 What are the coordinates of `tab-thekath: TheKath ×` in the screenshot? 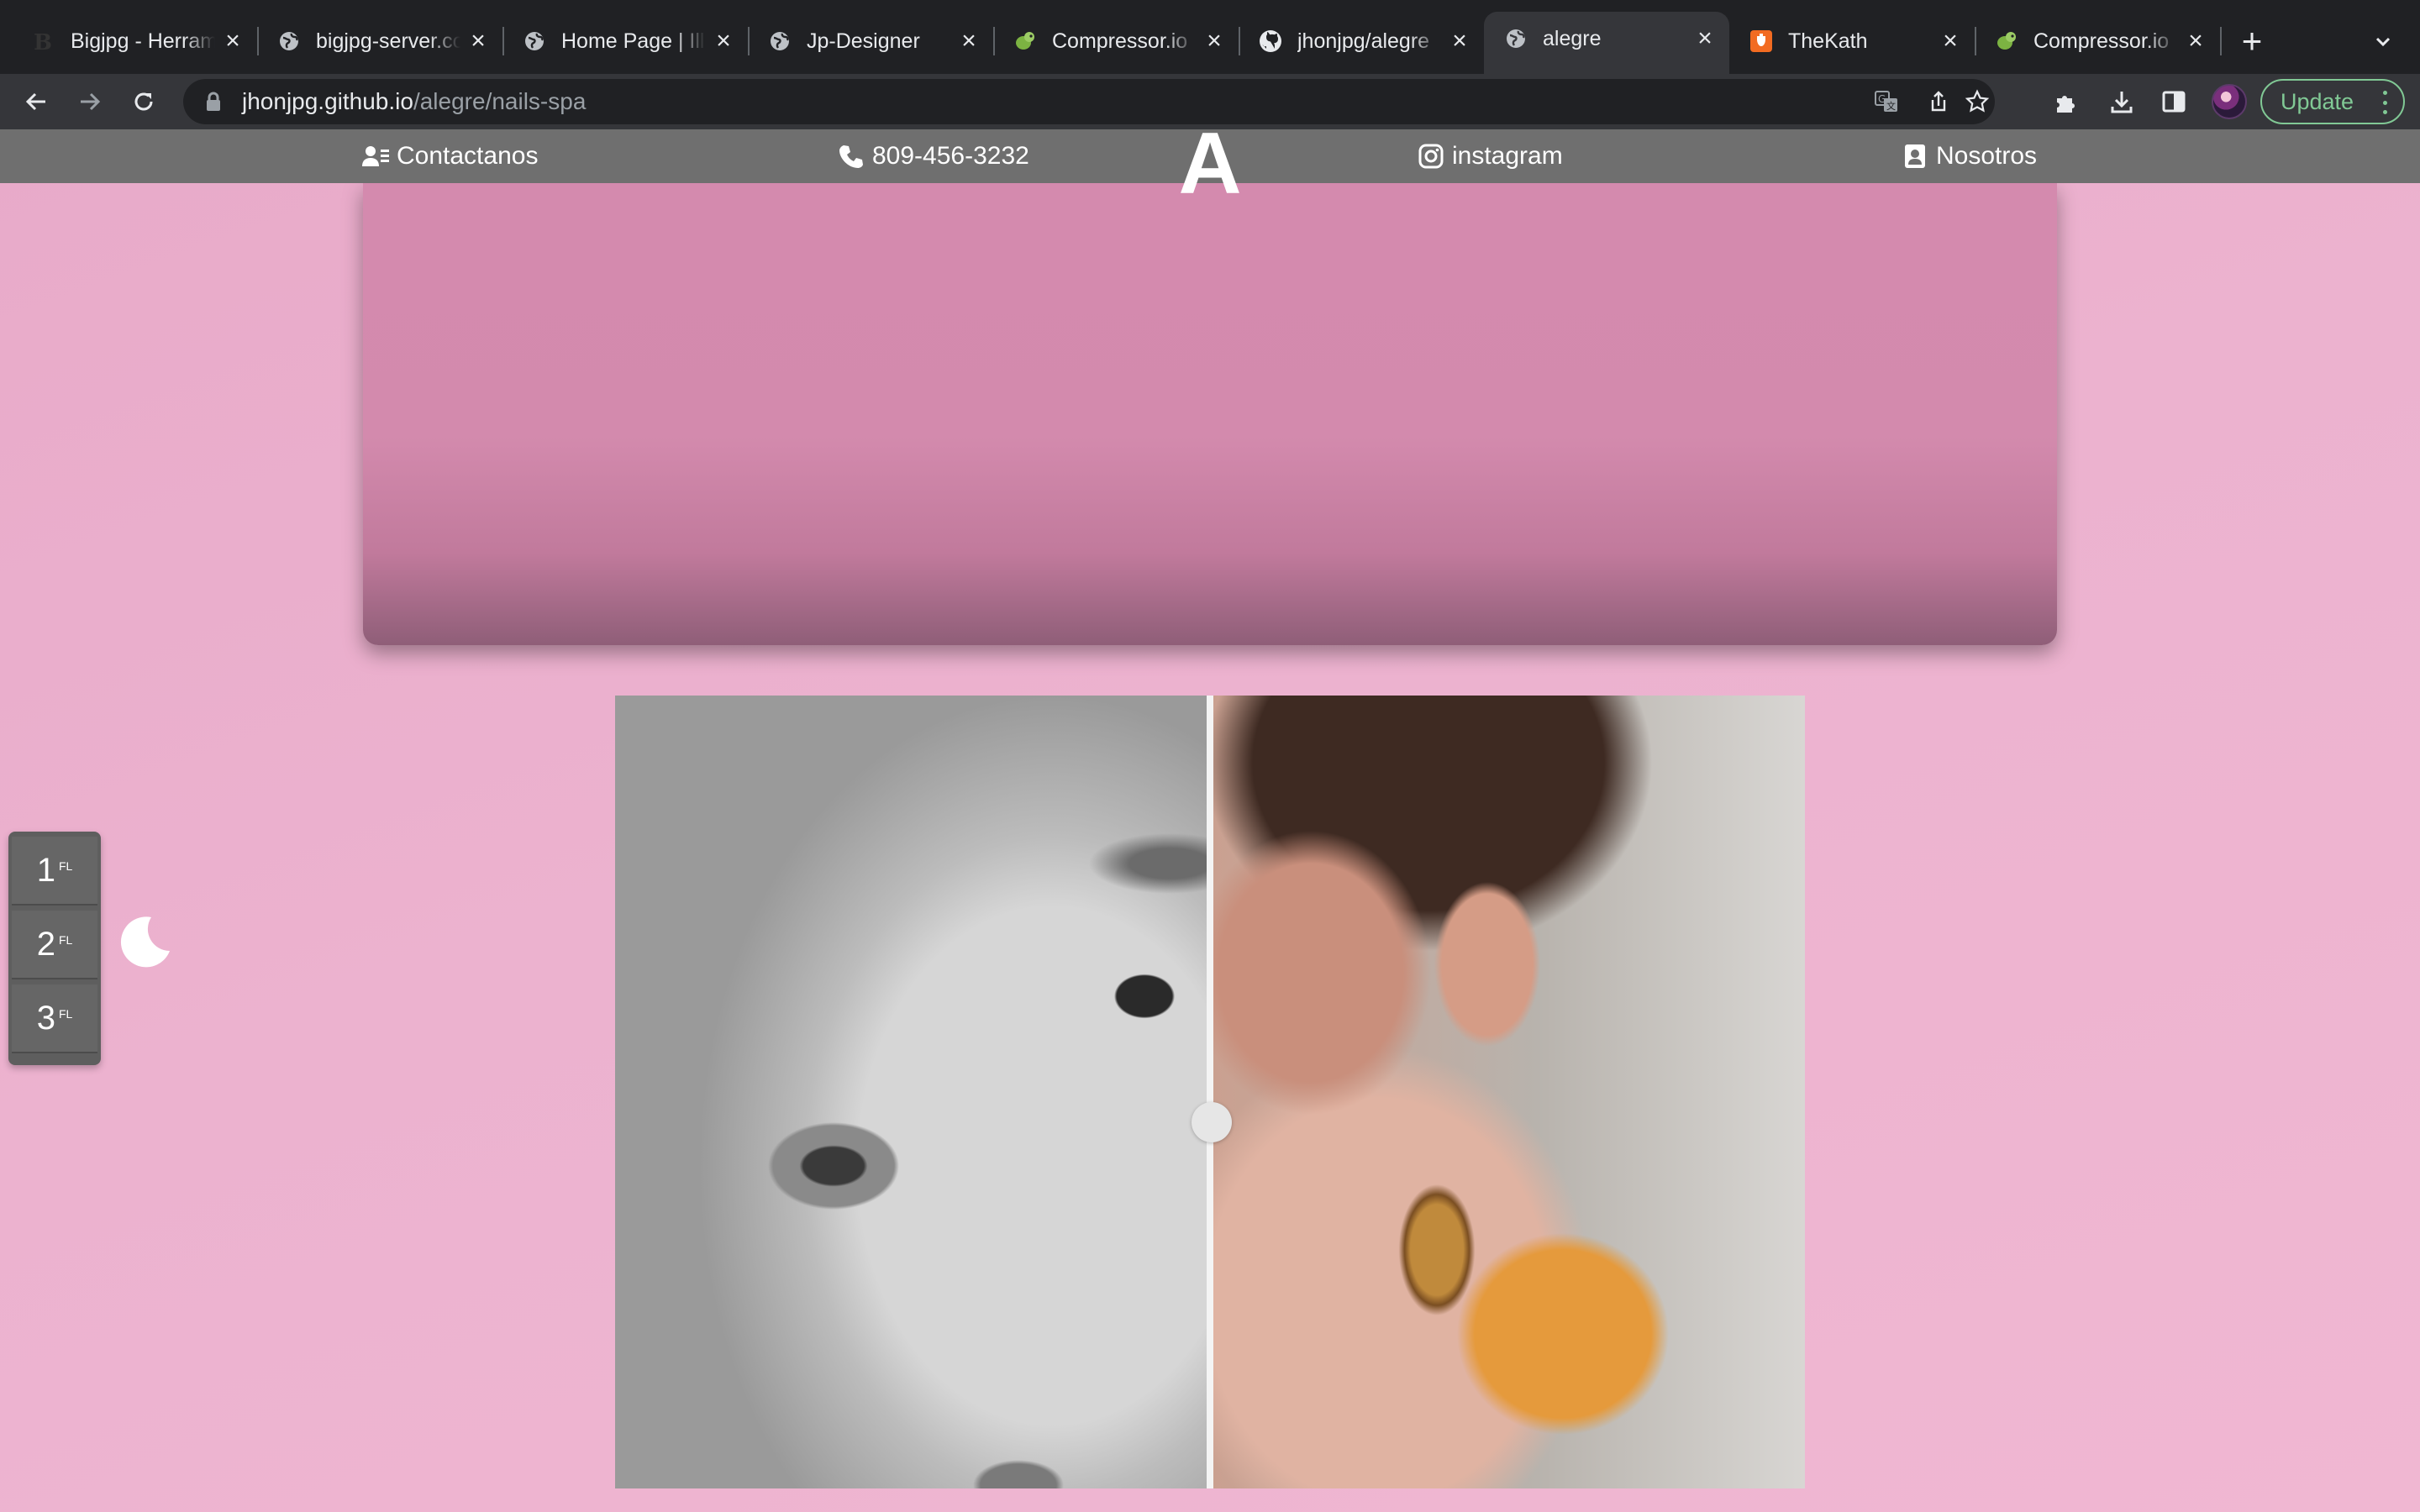 It's located at (1853, 41).